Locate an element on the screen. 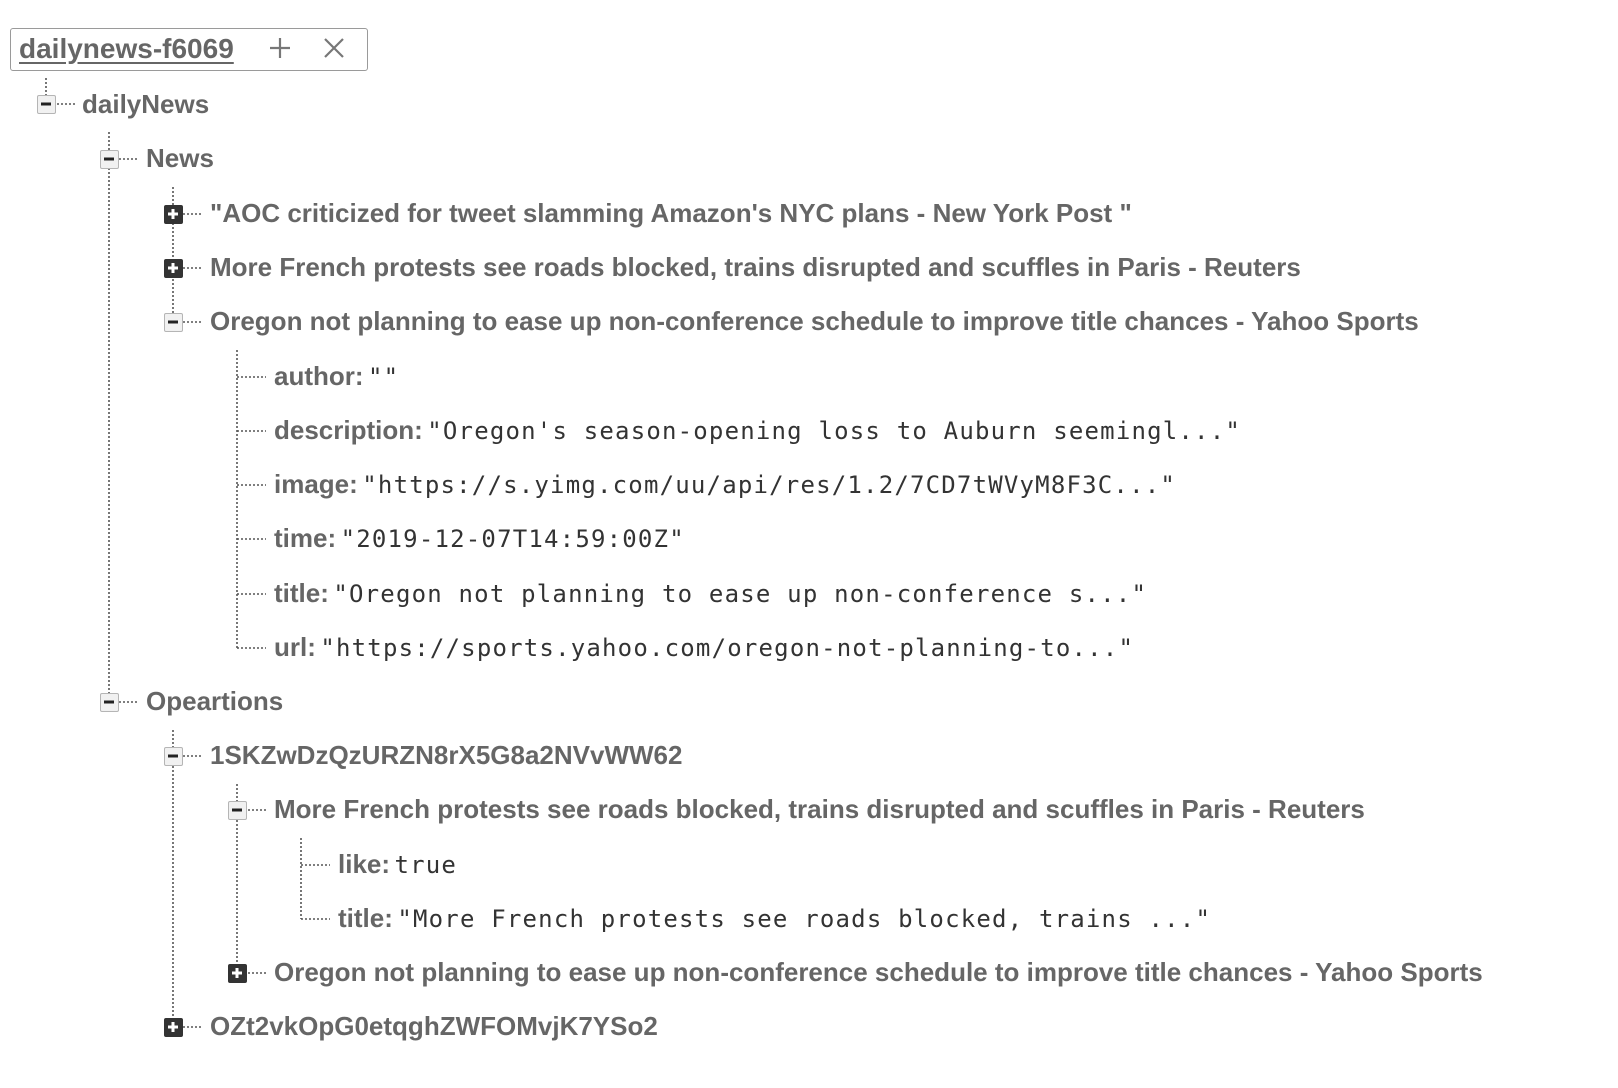  field-row: time: "2019-12-07T14:59:00Z" is located at coordinates (479, 540).